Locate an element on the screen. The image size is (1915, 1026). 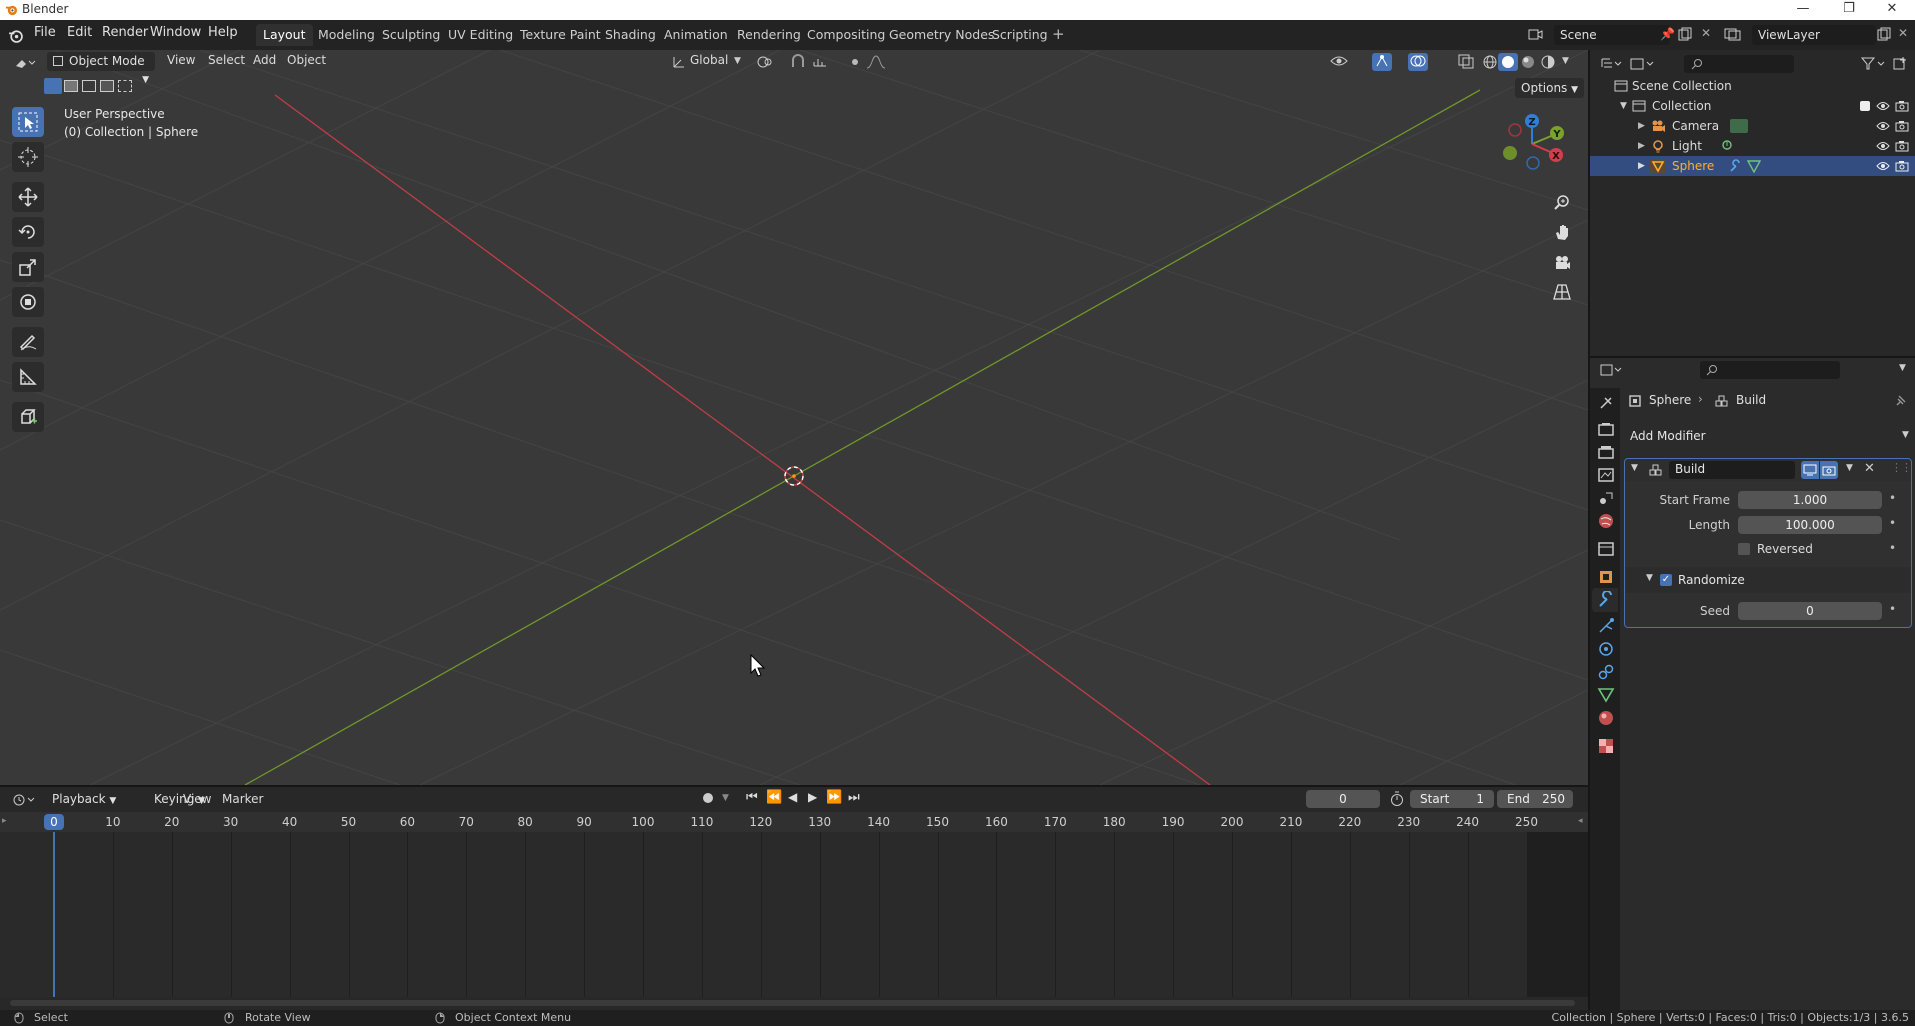
view-layer-field: ViewLayer is located at coordinates (1814, 35).